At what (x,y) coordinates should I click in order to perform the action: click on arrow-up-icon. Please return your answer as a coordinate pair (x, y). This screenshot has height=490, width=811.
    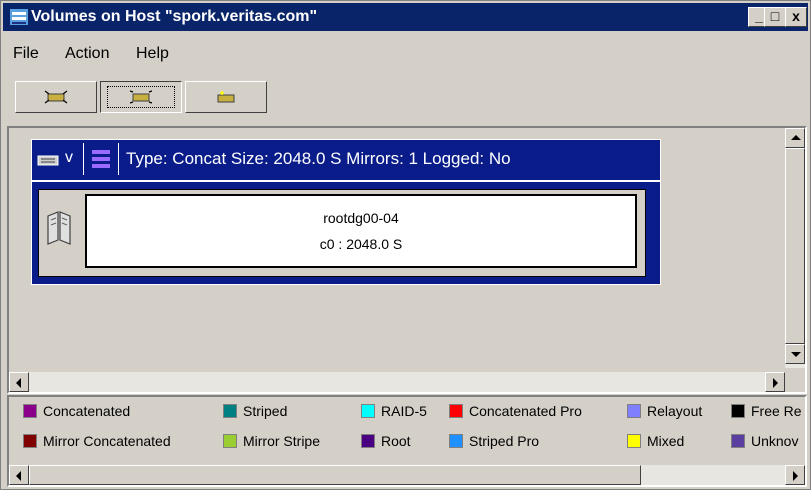
    Looking at the image, I should click on (796, 137).